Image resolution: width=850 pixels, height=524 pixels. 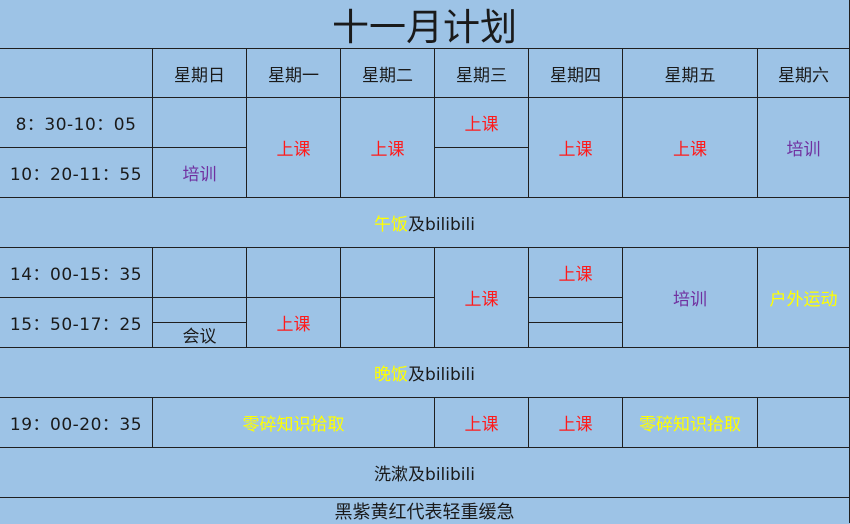 I want to click on header-monday: 星期一, so click(x=294, y=73).